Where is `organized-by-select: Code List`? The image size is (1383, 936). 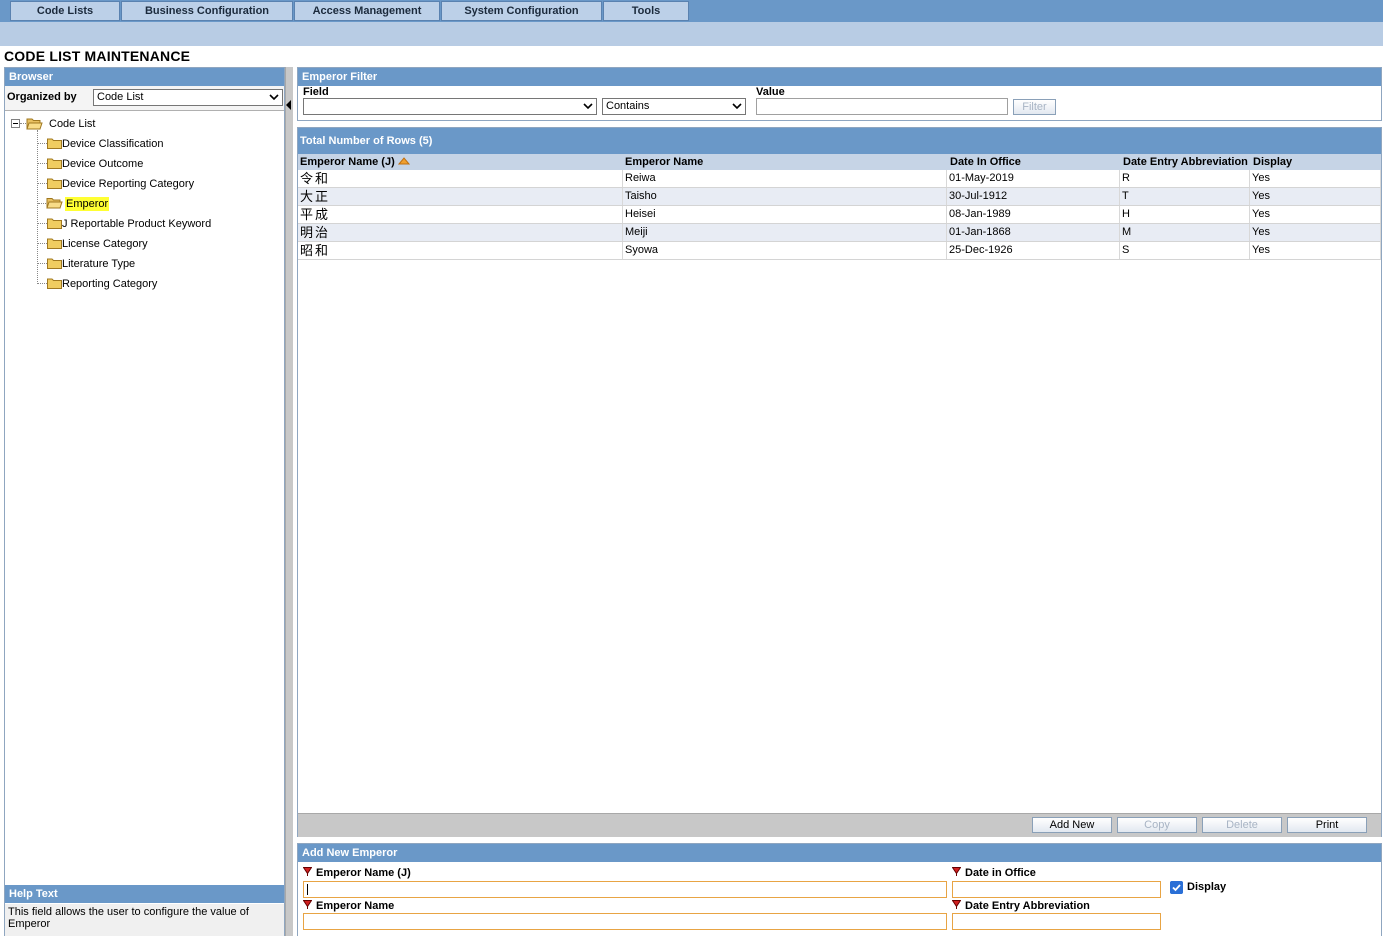
organized-by-select: Code List is located at coordinates (188, 97).